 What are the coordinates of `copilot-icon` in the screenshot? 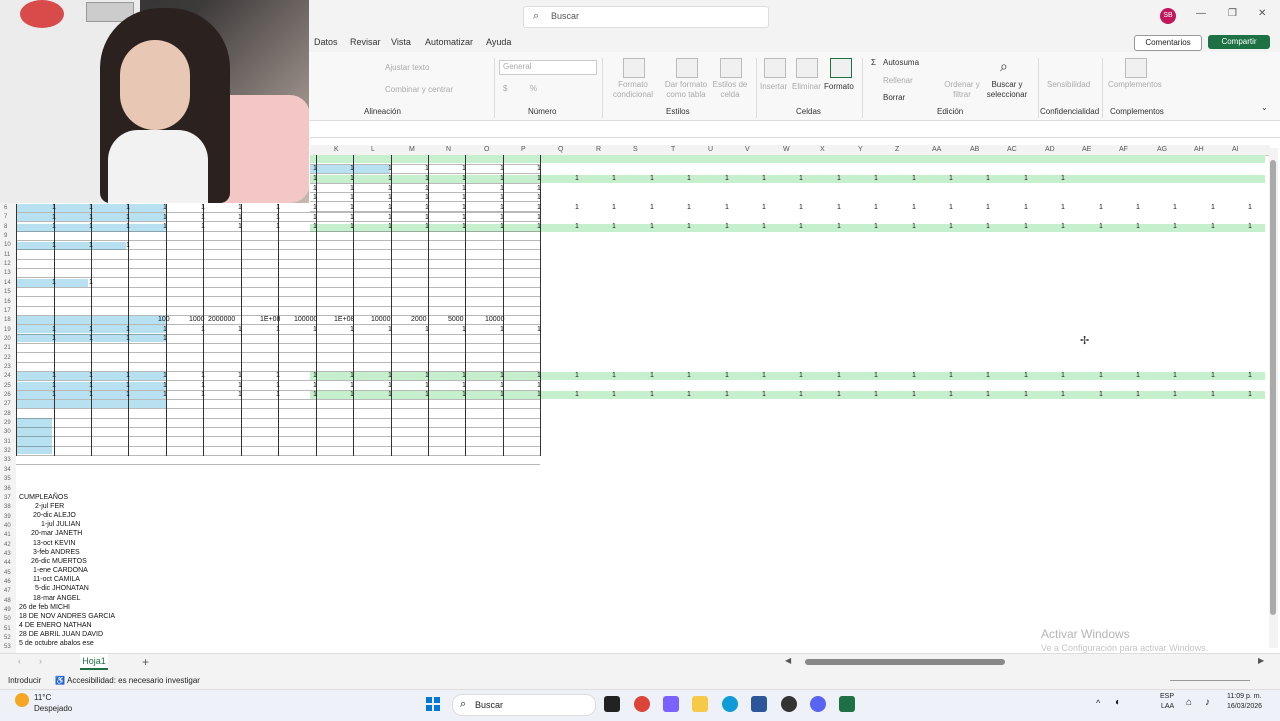 It's located at (671, 704).